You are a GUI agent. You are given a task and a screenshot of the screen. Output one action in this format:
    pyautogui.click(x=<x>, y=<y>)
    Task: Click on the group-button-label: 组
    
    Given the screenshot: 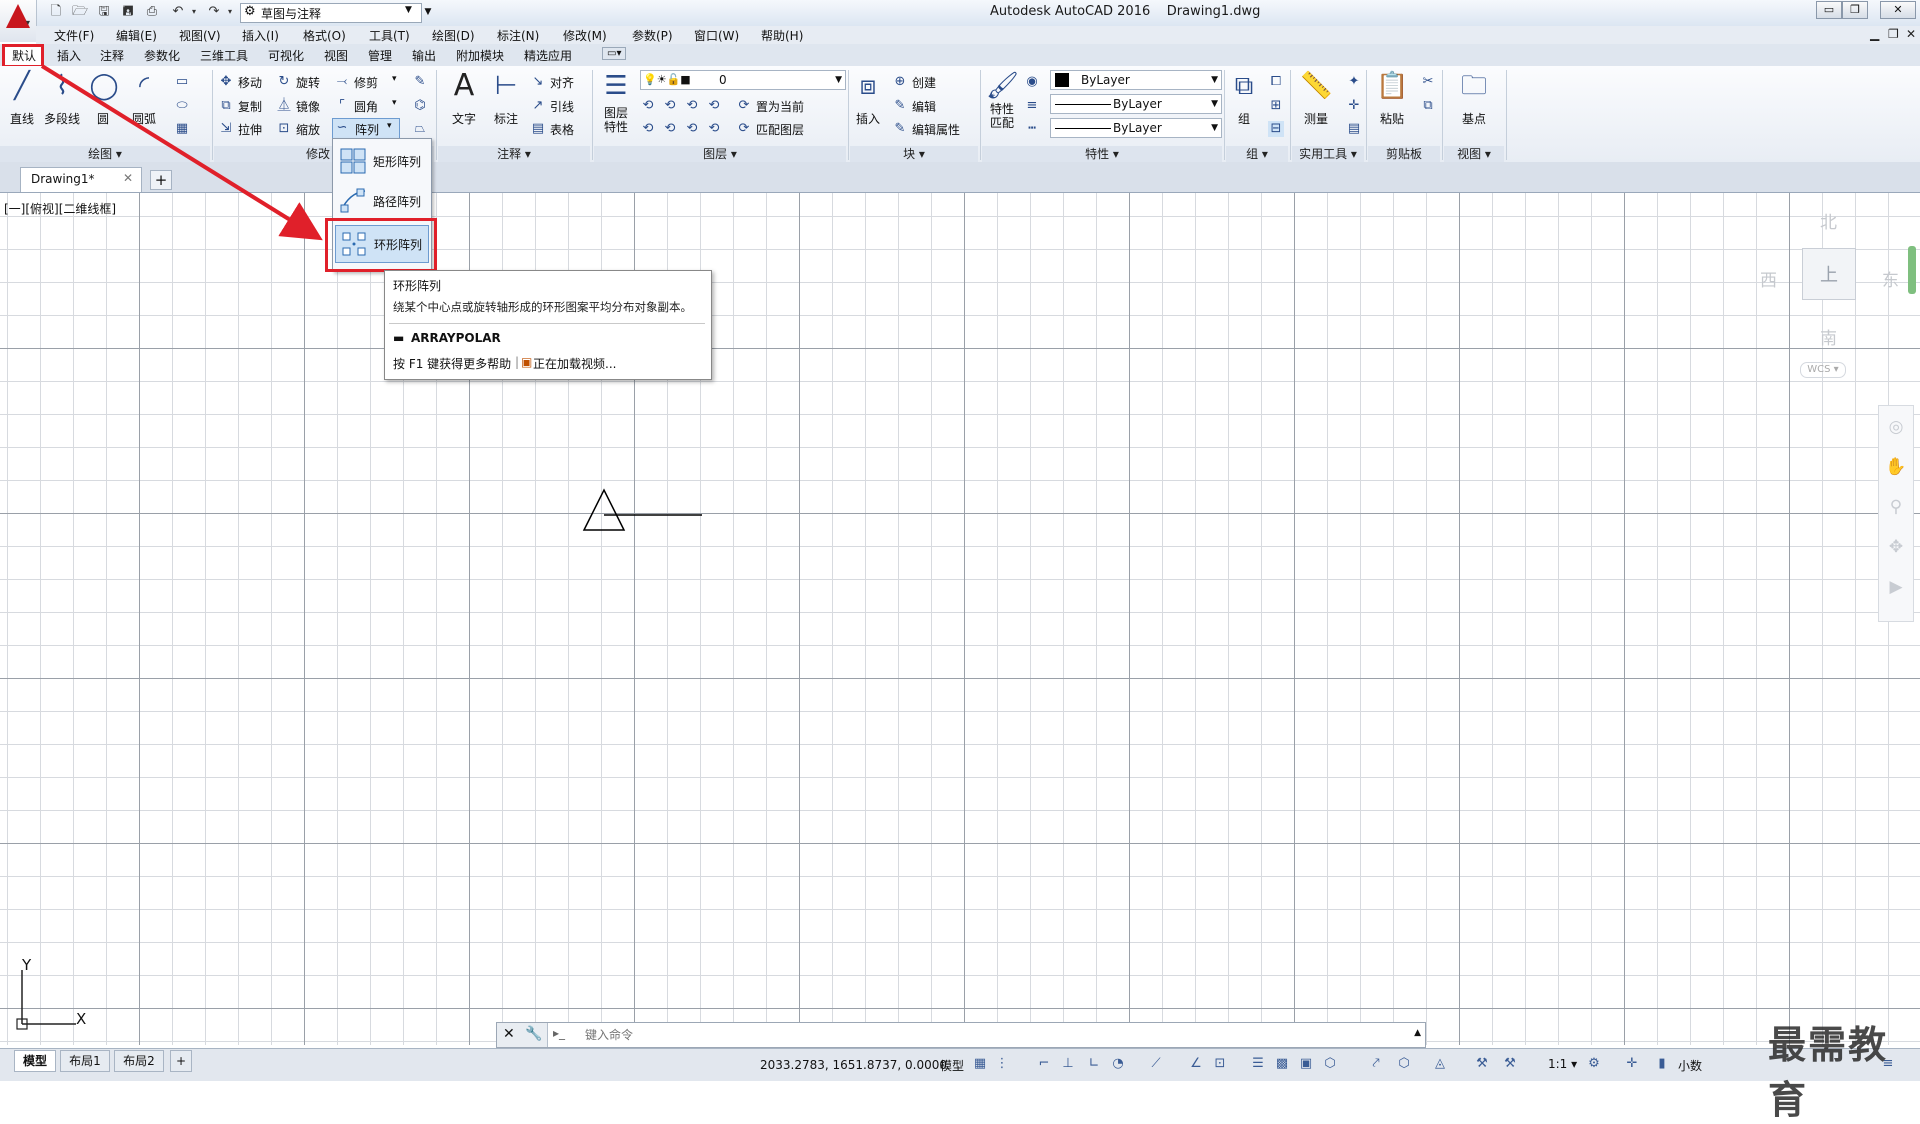 What is the action you would take?
    pyautogui.click(x=1244, y=118)
    